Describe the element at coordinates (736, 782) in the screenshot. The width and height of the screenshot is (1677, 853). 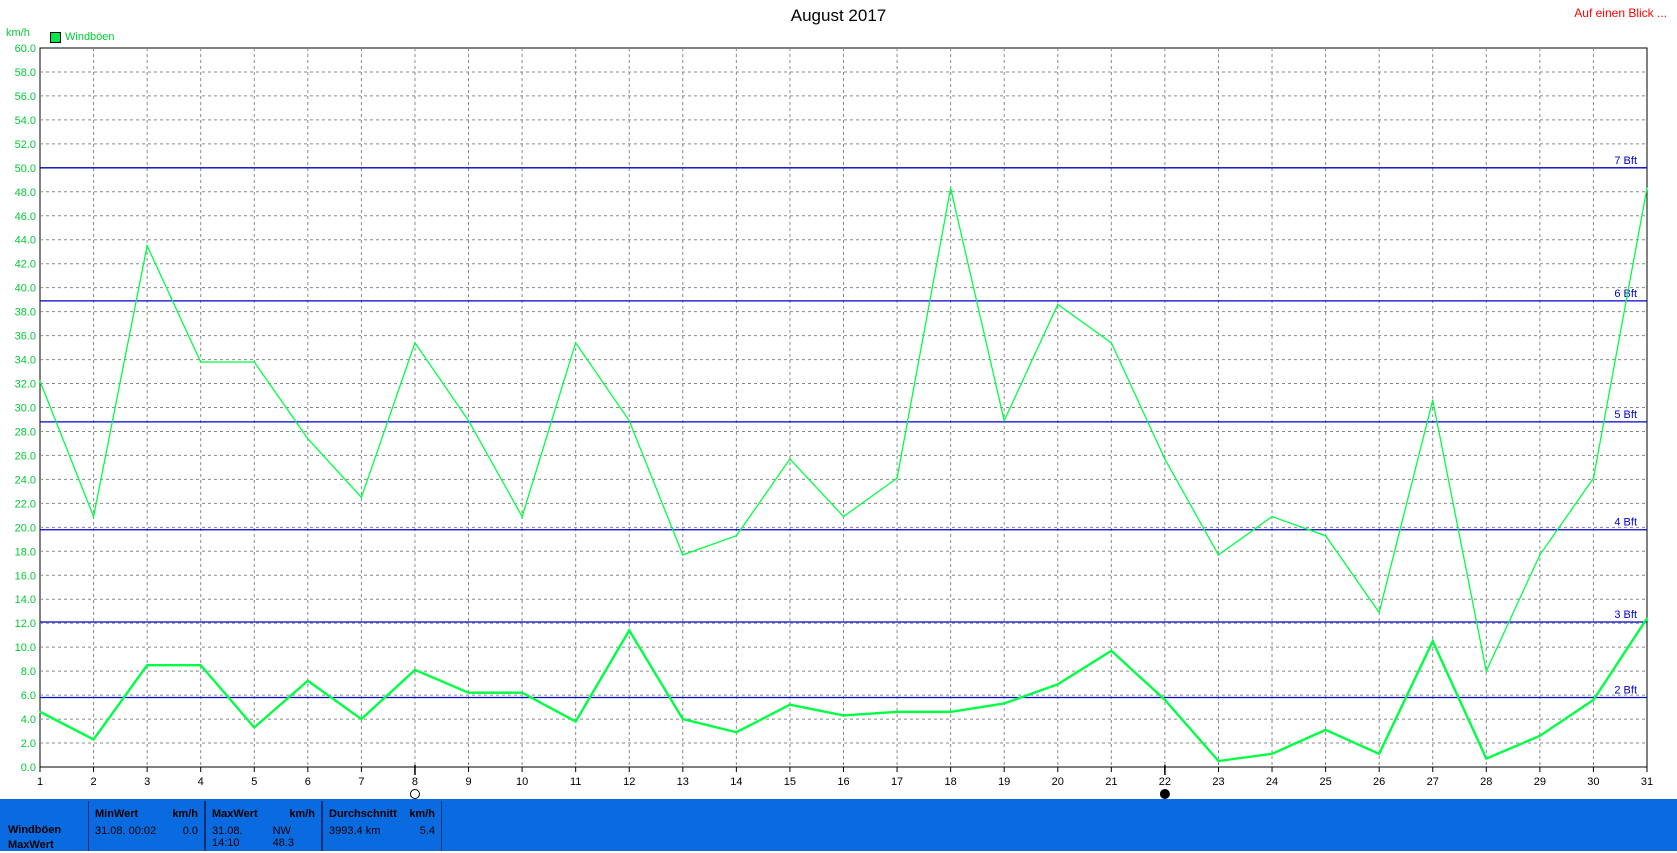
I see `x-tick-label: 14` at that location.